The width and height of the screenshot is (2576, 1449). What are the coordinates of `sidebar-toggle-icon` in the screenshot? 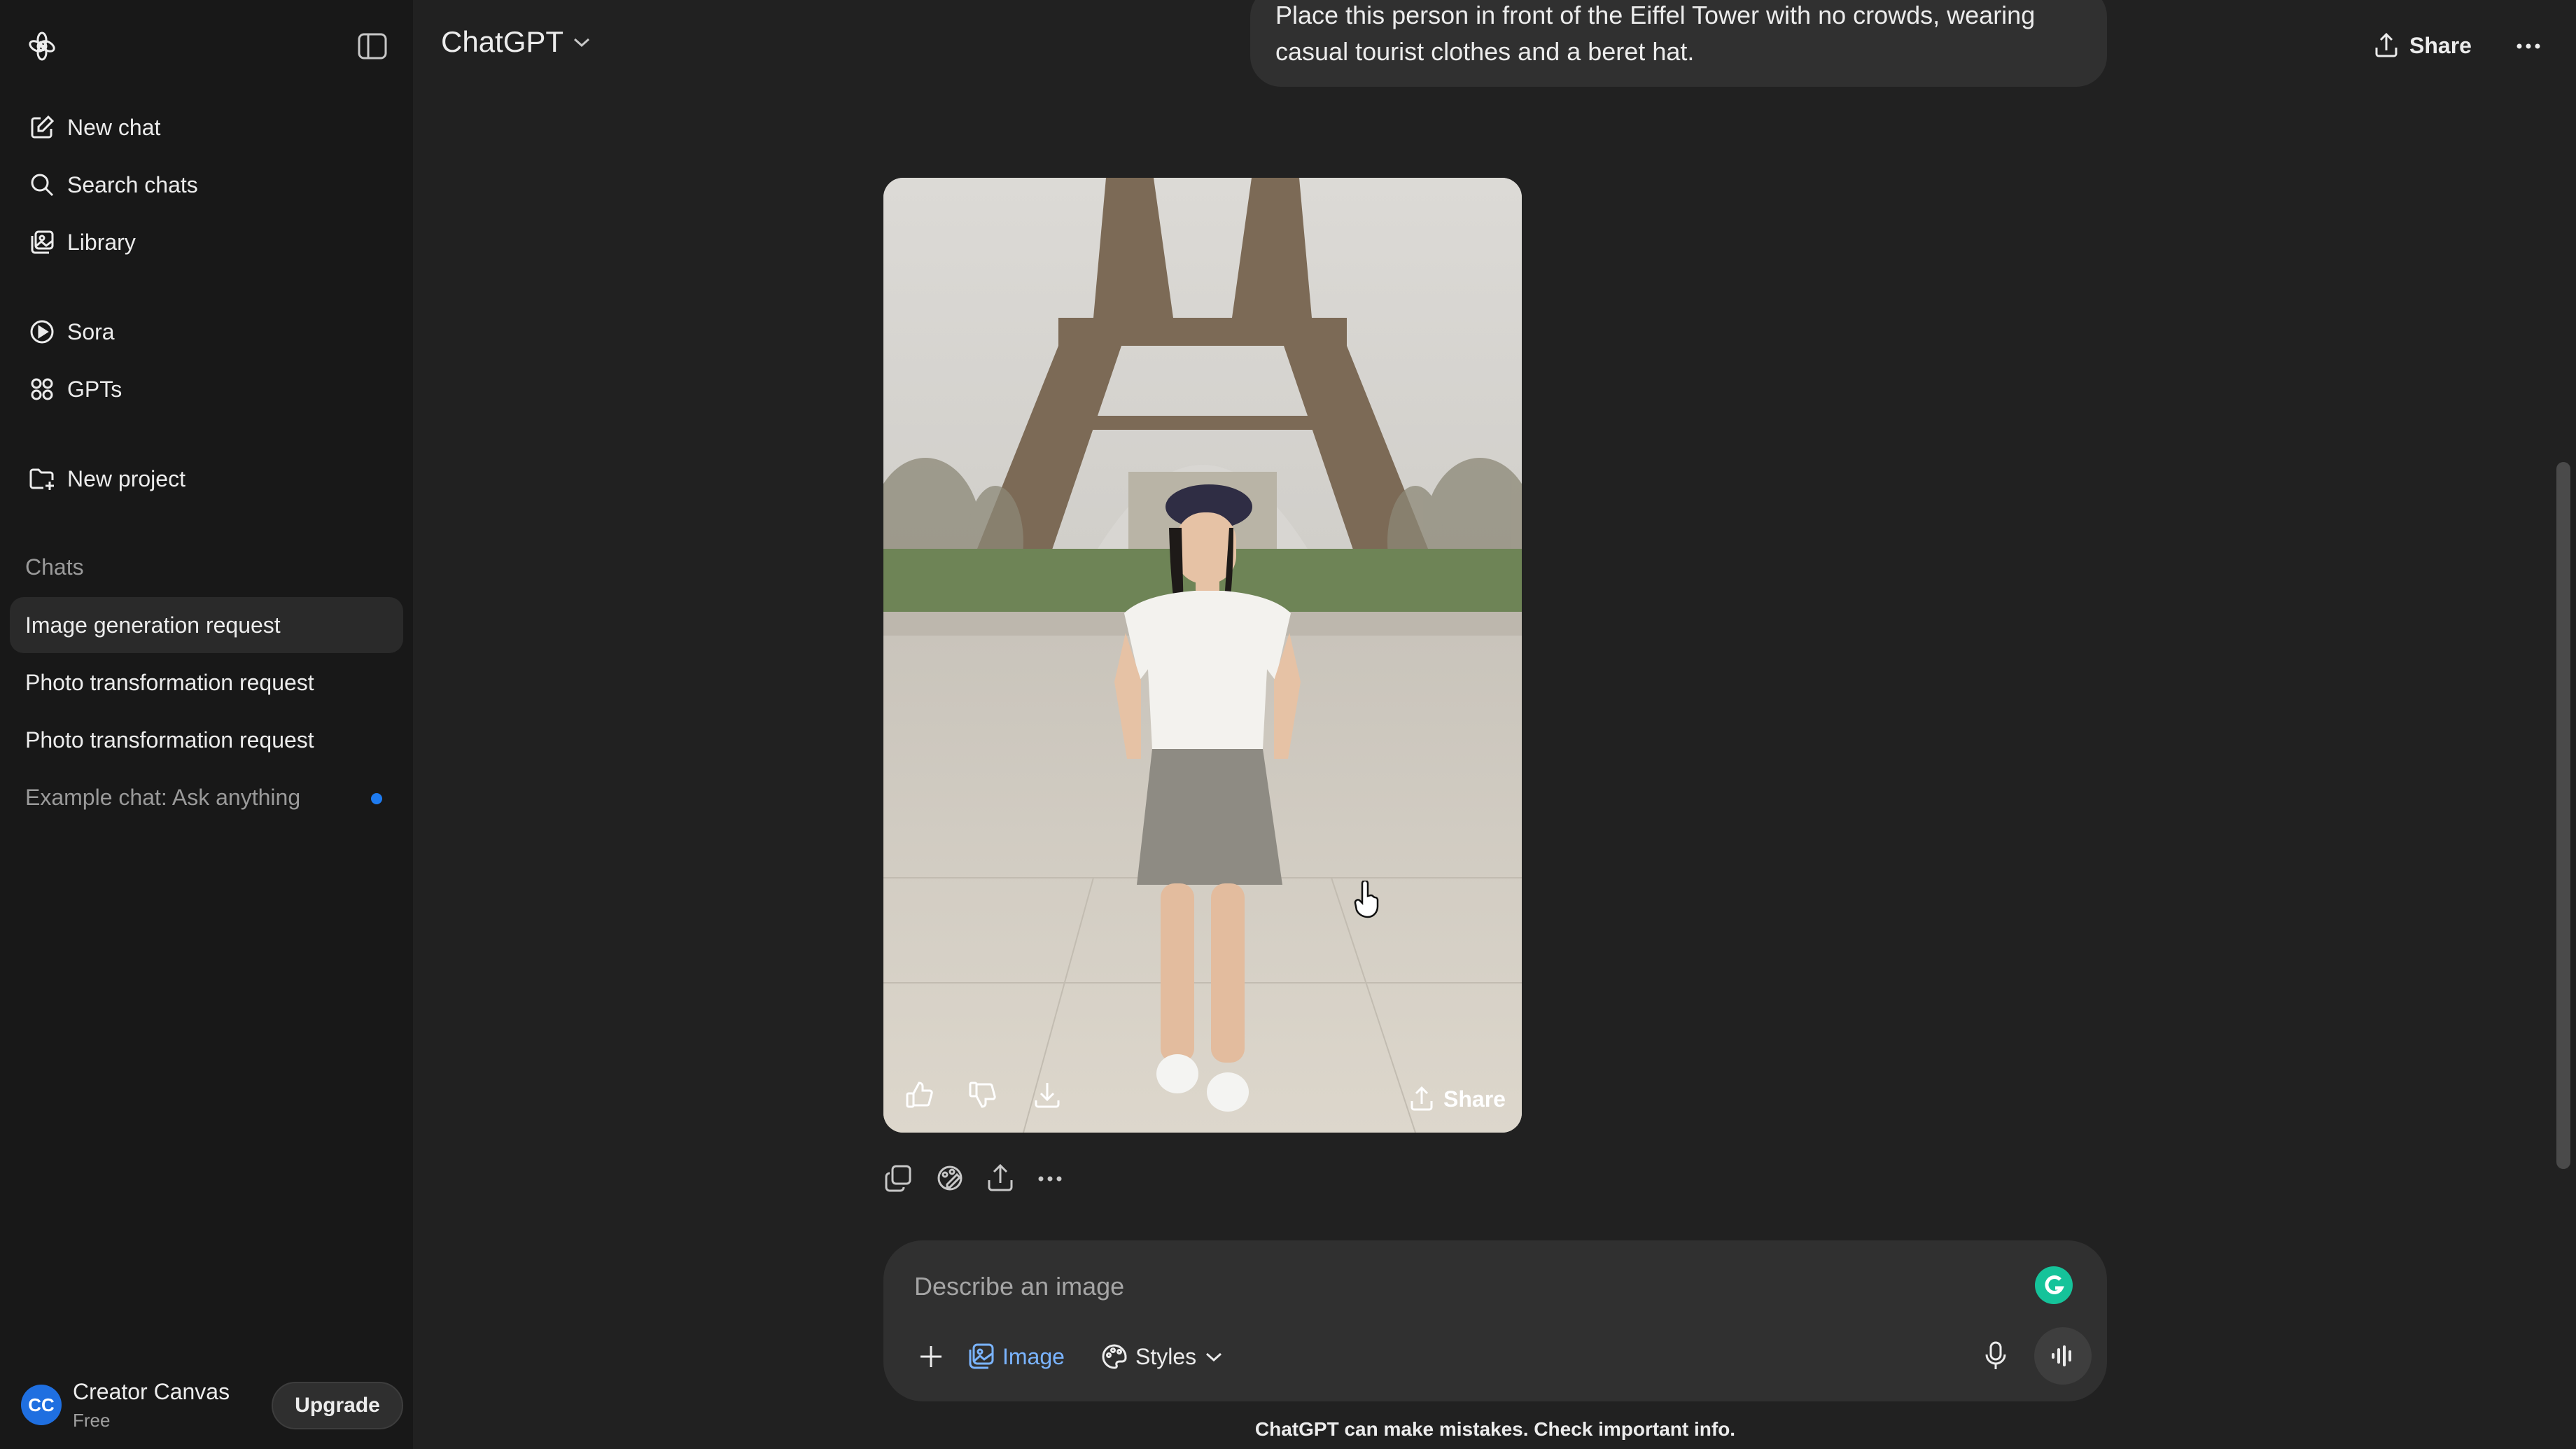 It's located at (372, 46).